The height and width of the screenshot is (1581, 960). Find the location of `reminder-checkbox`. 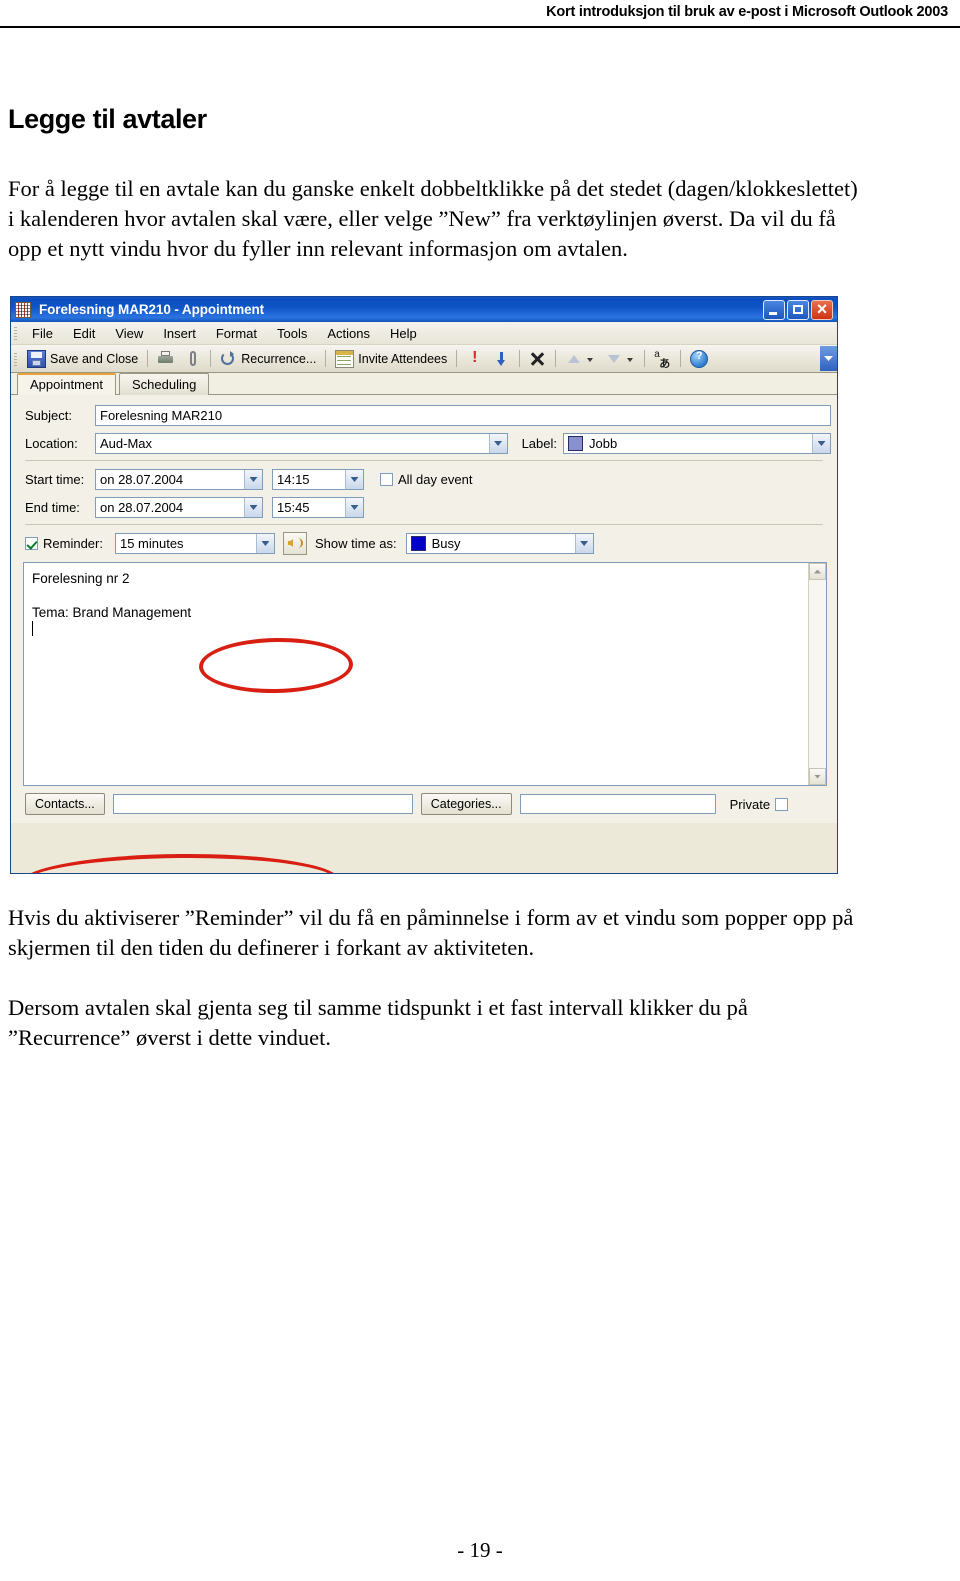

reminder-checkbox is located at coordinates (31, 543).